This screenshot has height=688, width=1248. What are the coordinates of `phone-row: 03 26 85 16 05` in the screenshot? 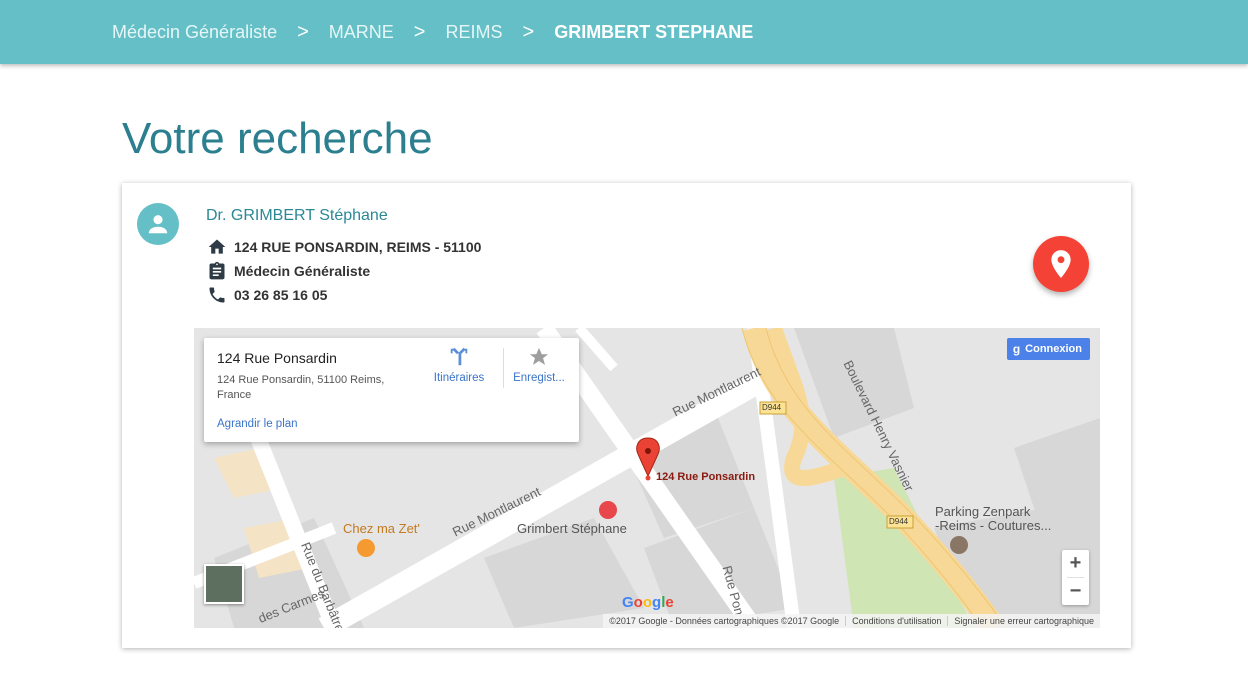 It's located at (266, 295).